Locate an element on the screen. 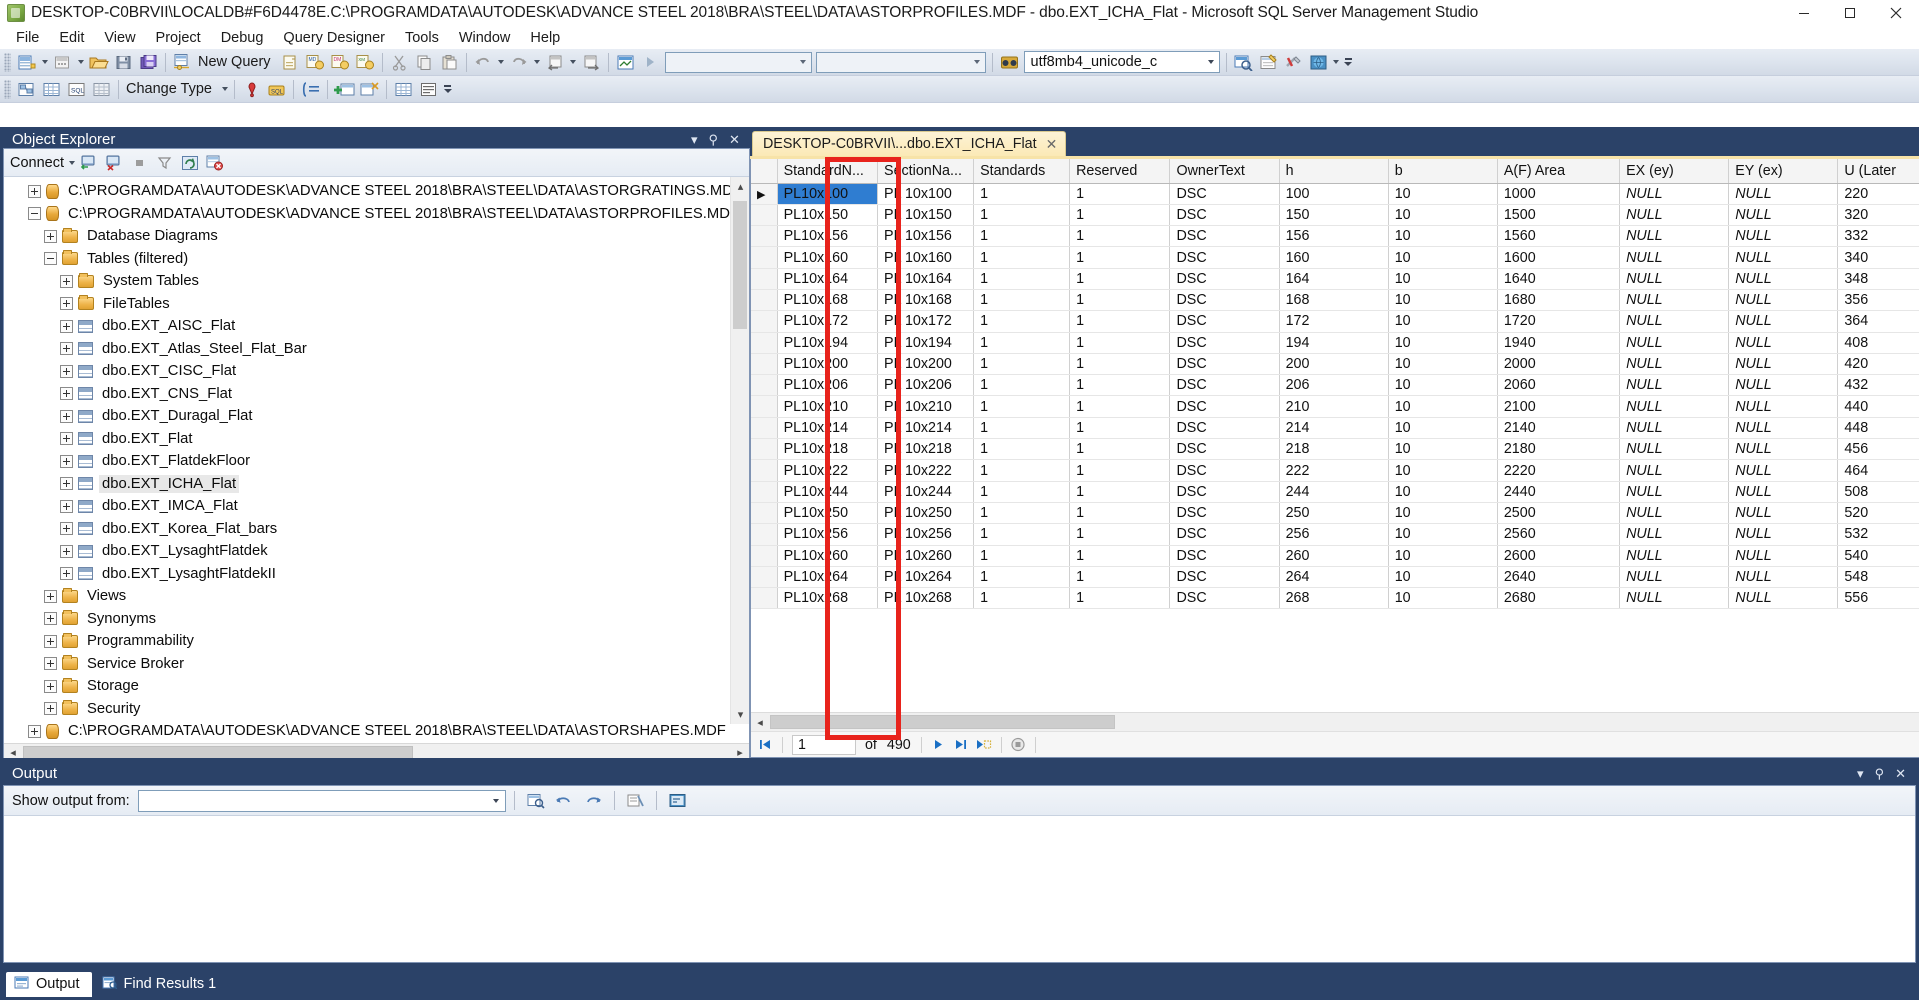  show-grid-icon is located at coordinates (403, 89).